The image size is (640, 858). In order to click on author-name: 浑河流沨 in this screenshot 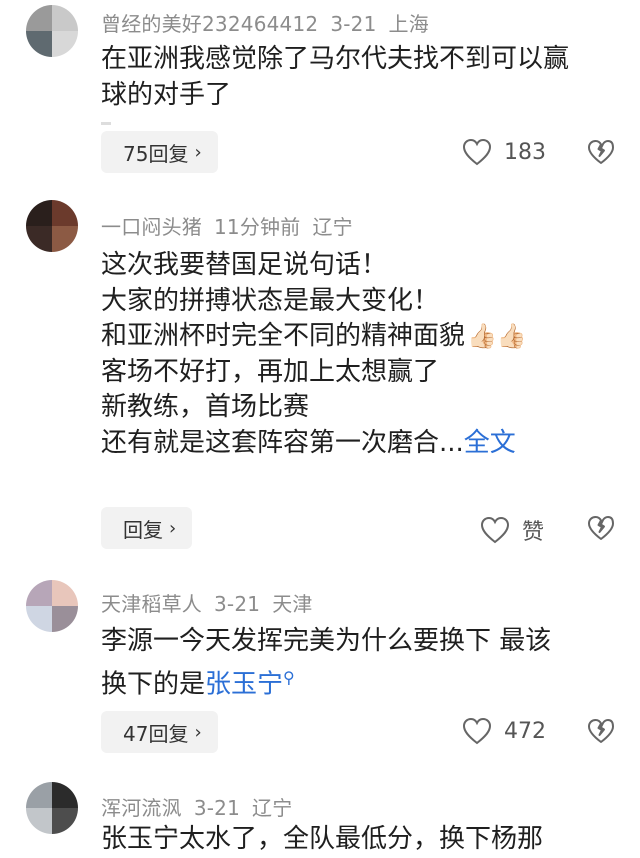, I will do `click(141, 808)`.